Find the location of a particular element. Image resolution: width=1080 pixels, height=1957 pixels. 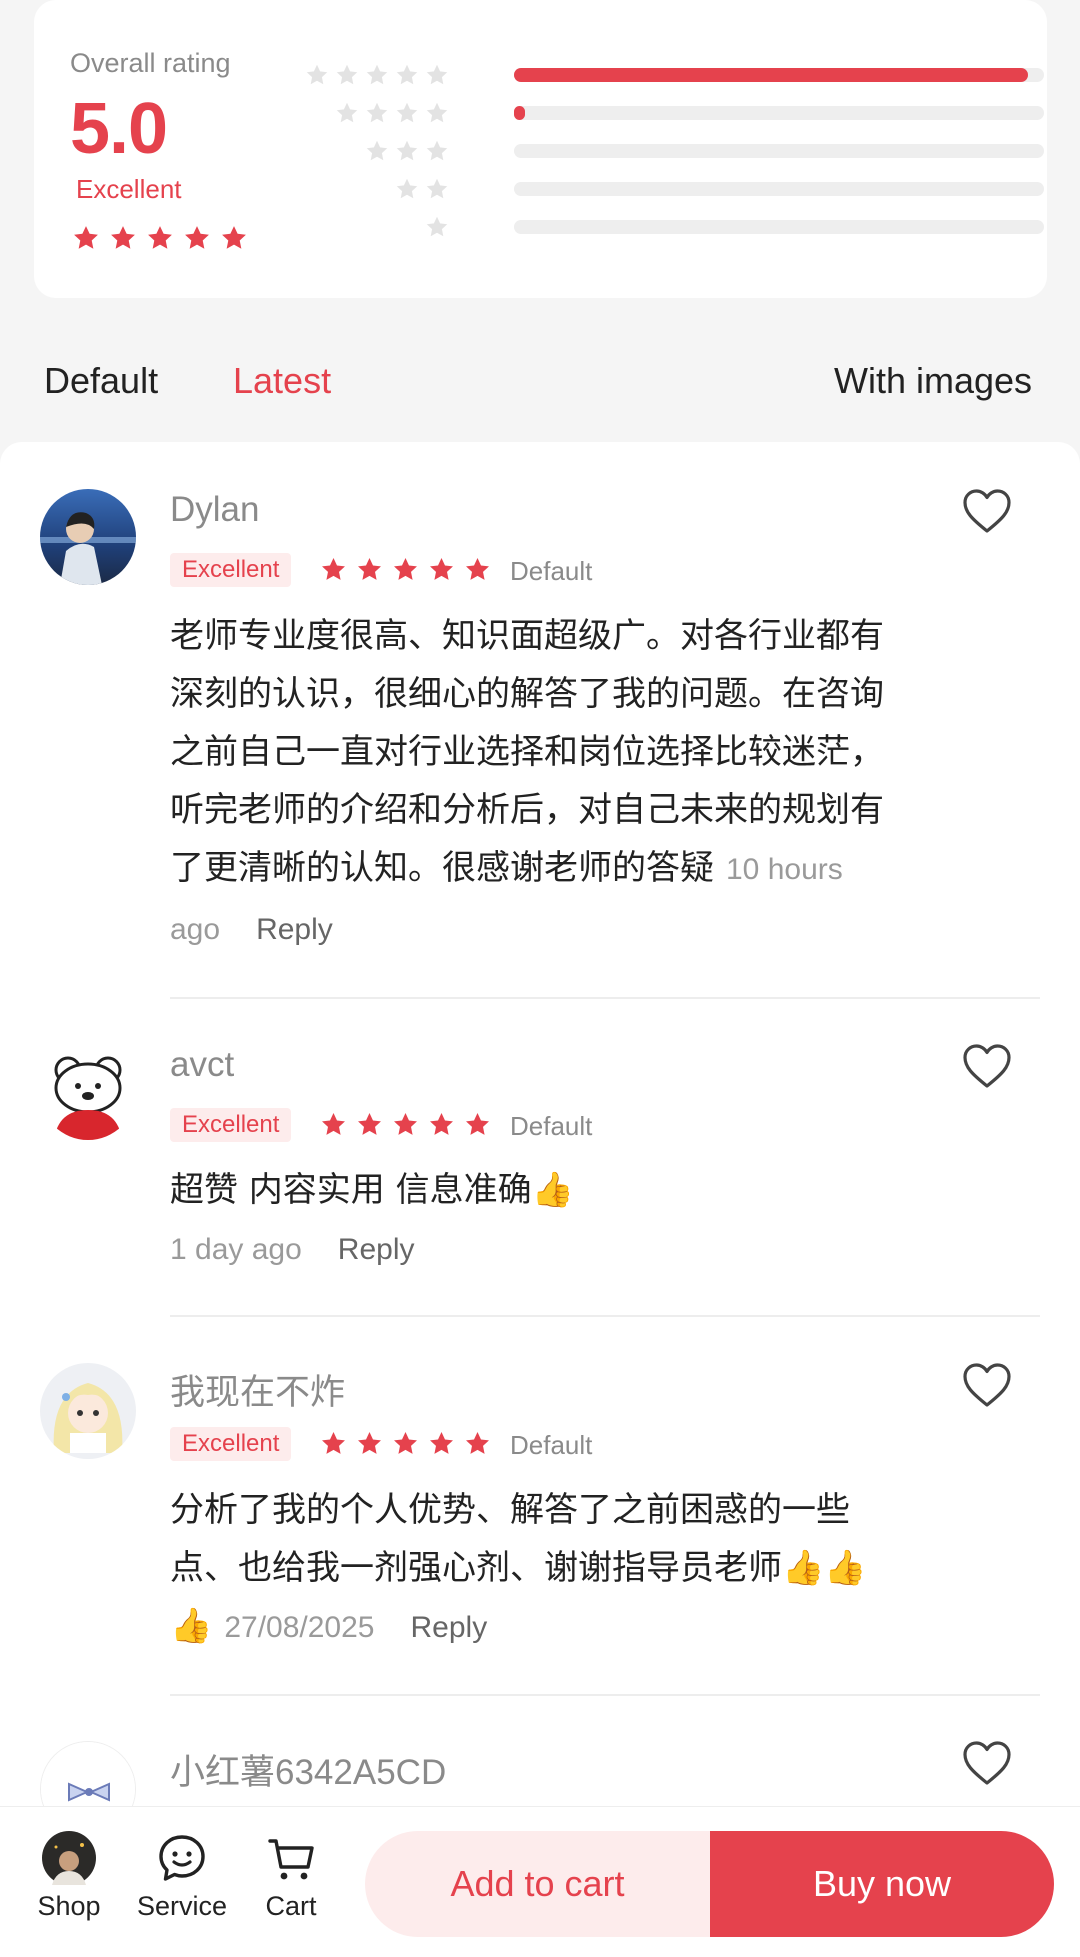

overall-rating-word: Excellent is located at coordinates (129, 189).